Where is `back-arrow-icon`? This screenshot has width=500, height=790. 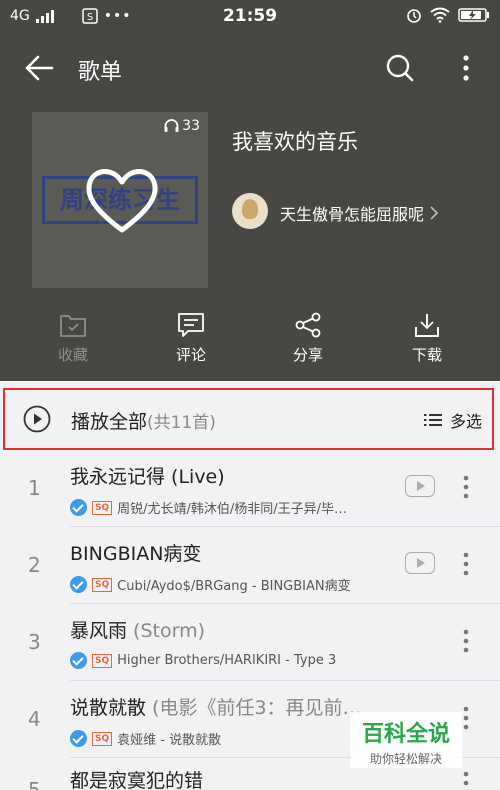 back-arrow-icon is located at coordinates (39, 68).